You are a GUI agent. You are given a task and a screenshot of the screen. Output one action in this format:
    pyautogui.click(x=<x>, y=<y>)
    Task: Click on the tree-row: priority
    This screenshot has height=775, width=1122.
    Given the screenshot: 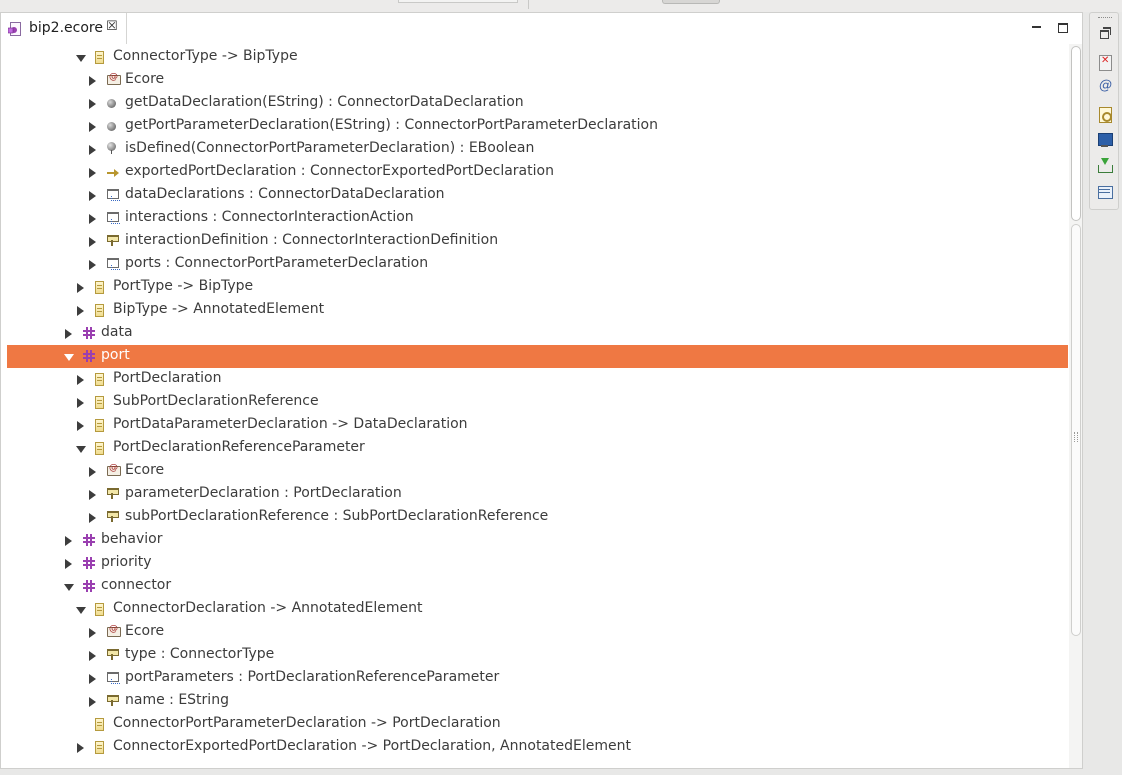 What is the action you would take?
    pyautogui.click(x=537, y=563)
    